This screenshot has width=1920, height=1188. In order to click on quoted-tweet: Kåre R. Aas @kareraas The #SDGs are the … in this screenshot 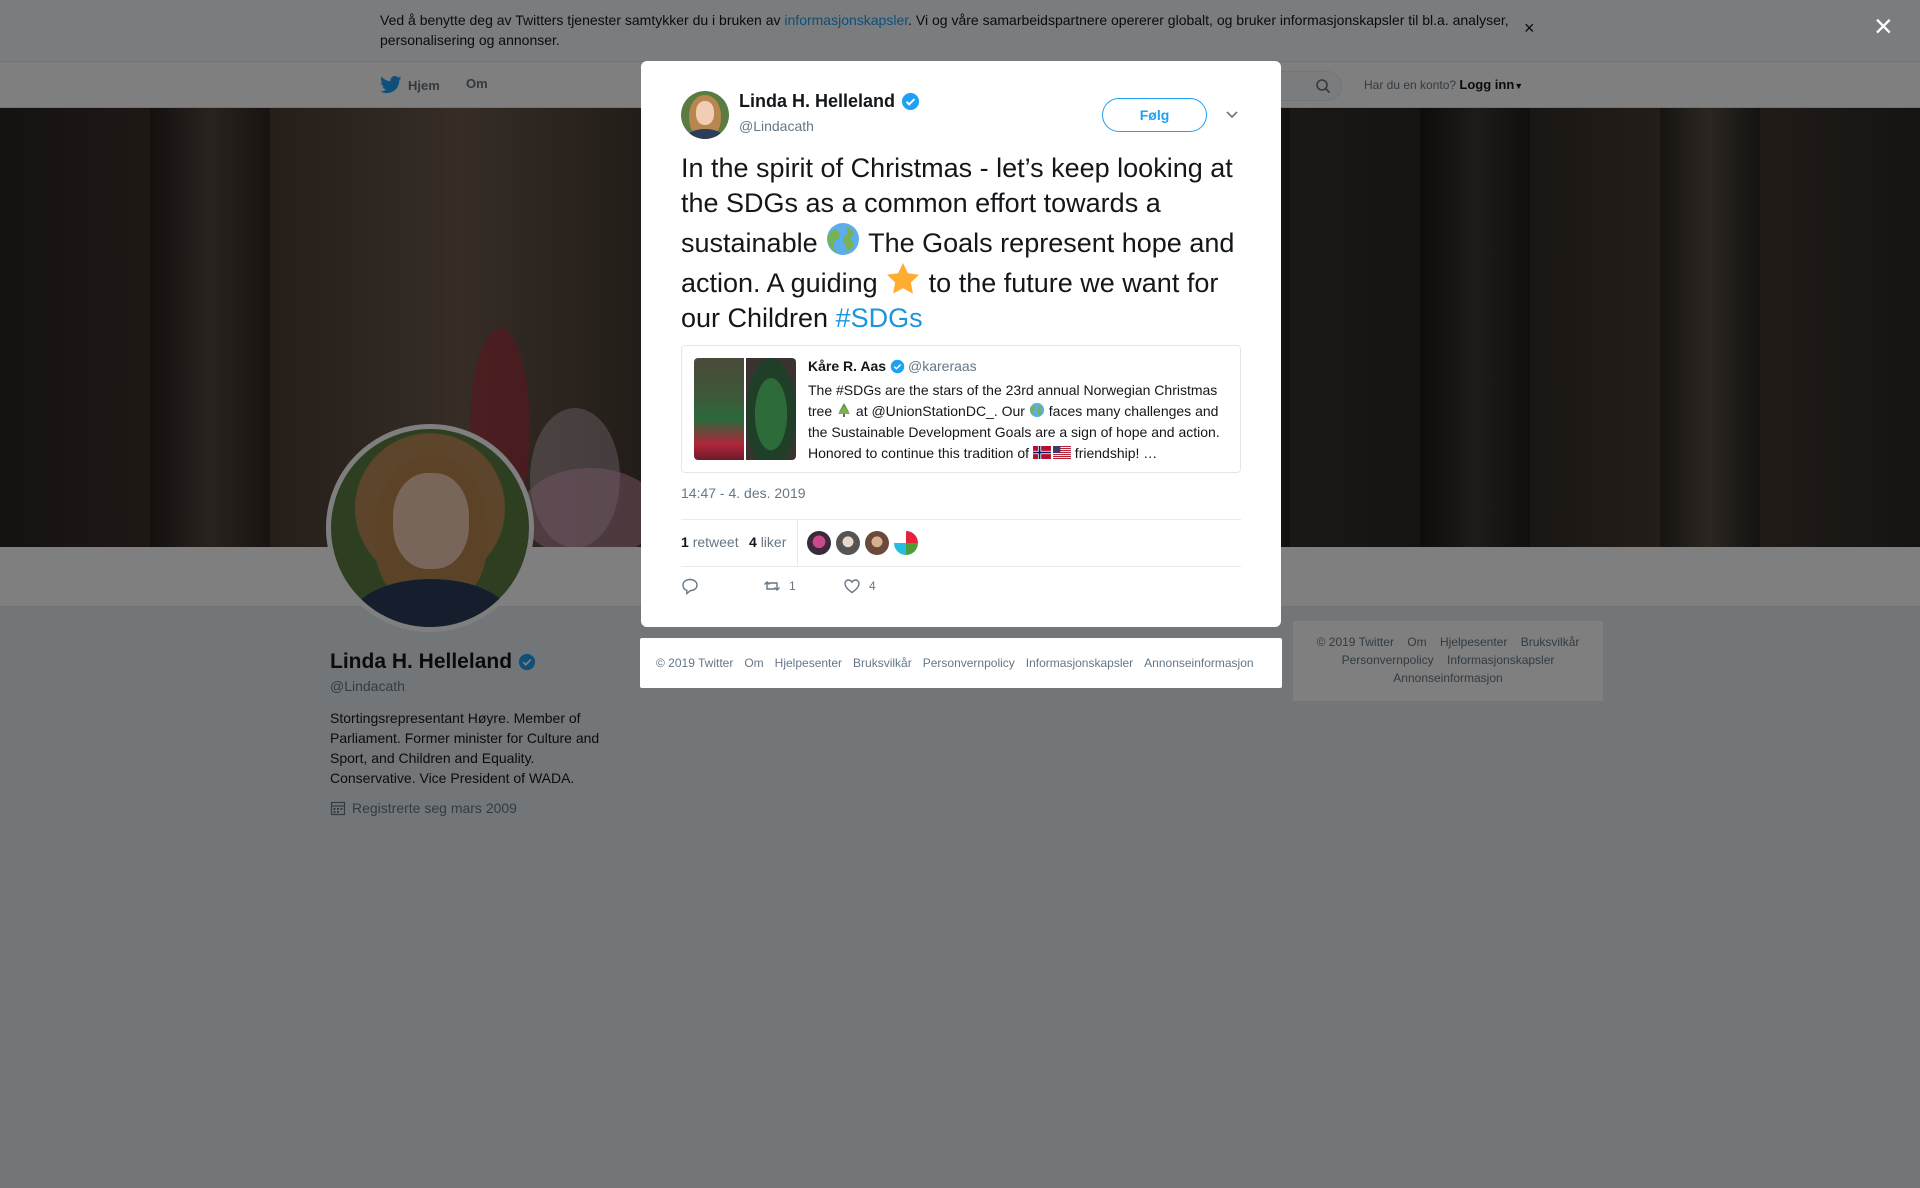, I will do `click(961, 409)`.